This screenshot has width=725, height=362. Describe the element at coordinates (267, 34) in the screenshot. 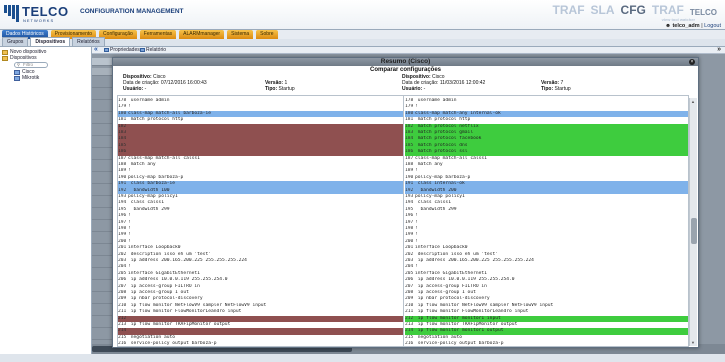

I see `menu-sobre: Sobre` at that location.